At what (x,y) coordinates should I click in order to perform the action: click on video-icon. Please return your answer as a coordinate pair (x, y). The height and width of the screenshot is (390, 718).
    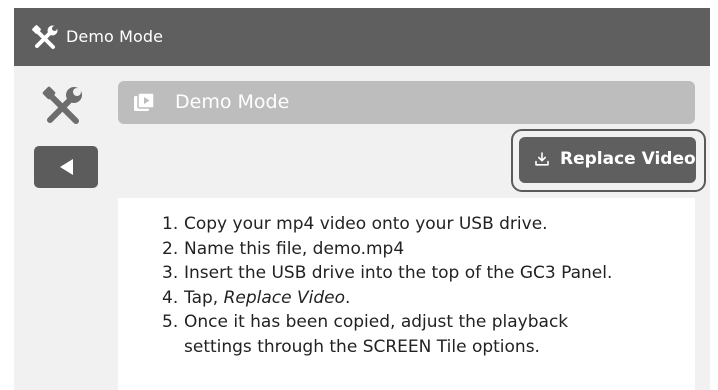
    Looking at the image, I should click on (144, 102).